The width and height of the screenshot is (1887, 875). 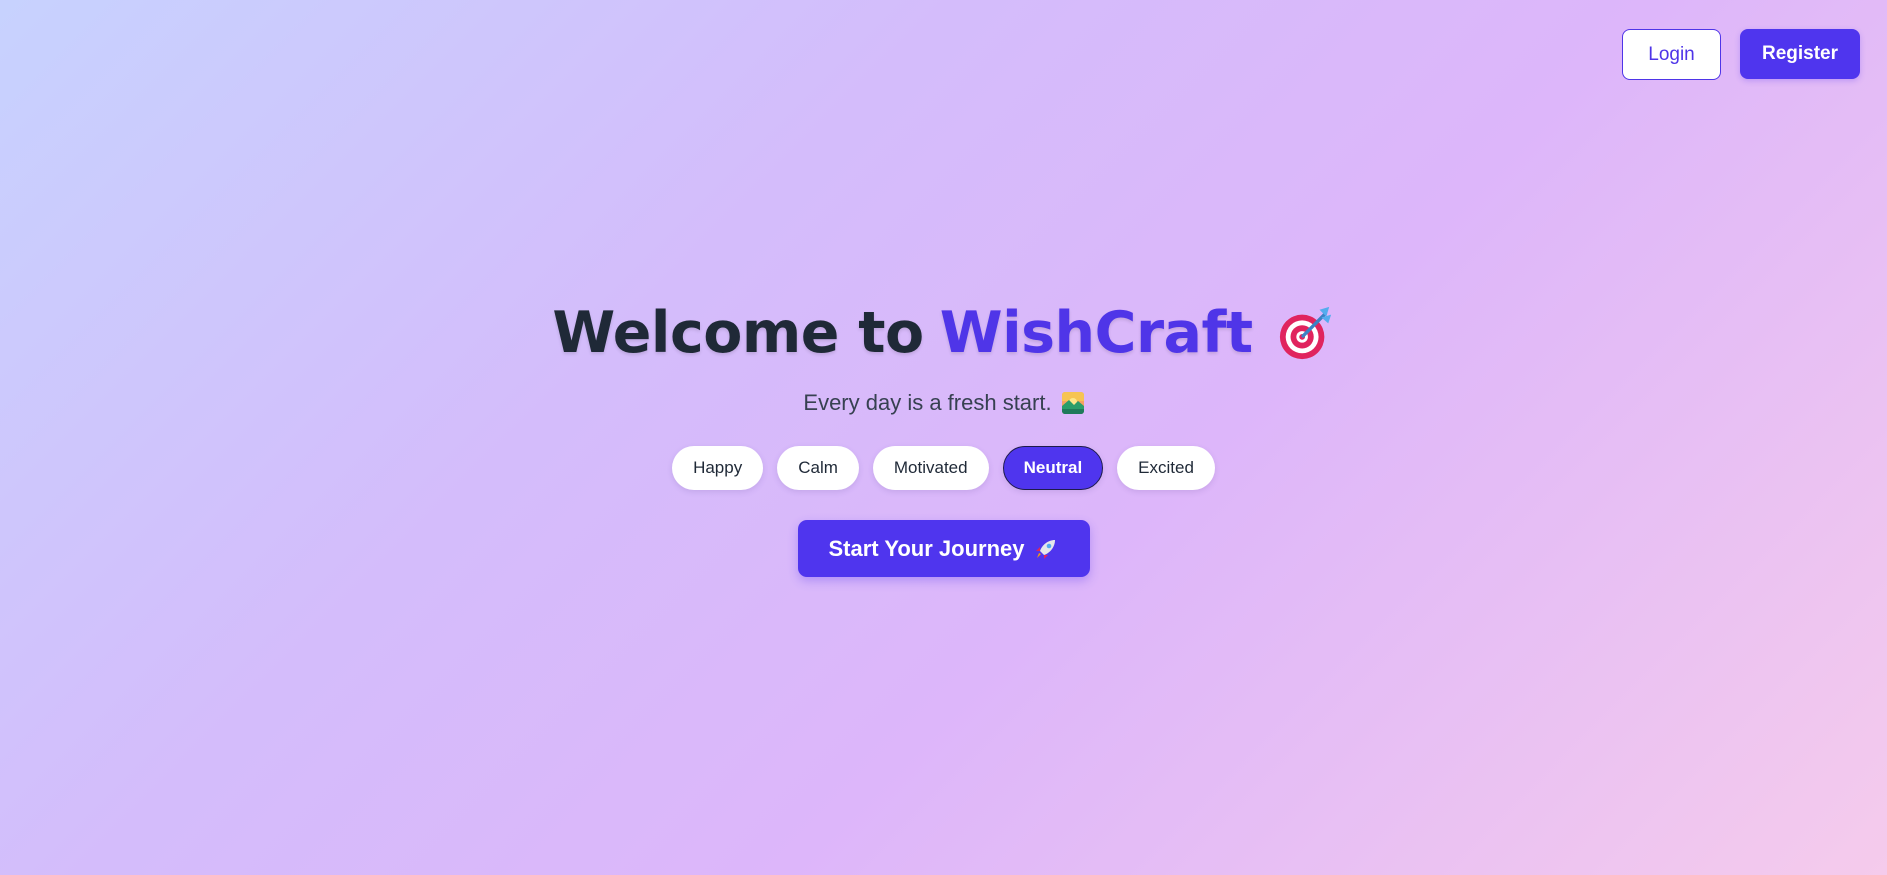 What do you see at coordinates (926, 548) in the screenshot?
I see `start-journey-label: Start Your Journey` at bounding box center [926, 548].